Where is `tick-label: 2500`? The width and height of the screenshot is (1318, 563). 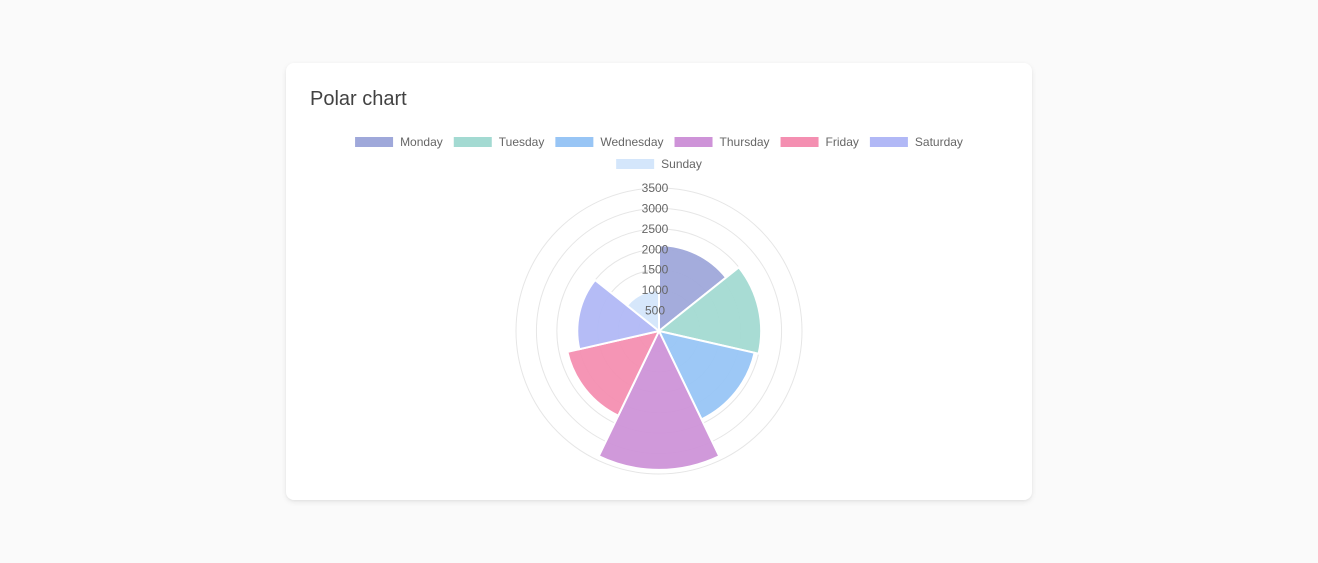 tick-label: 2500 is located at coordinates (655, 229).